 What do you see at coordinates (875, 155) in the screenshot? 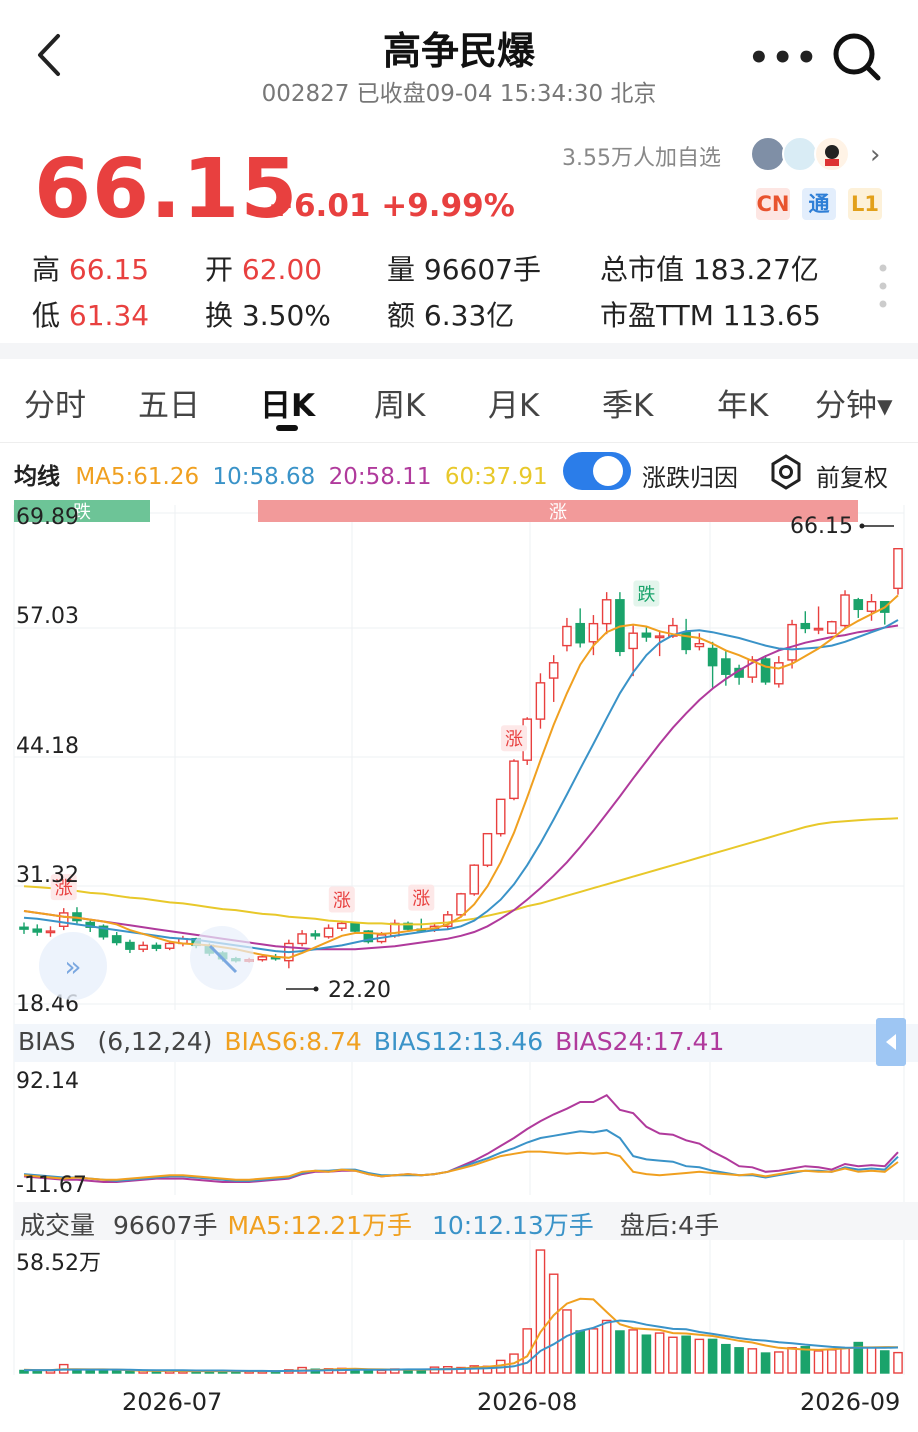
I see `chevron-right-icon: ›` at bounding box center [875, 155].